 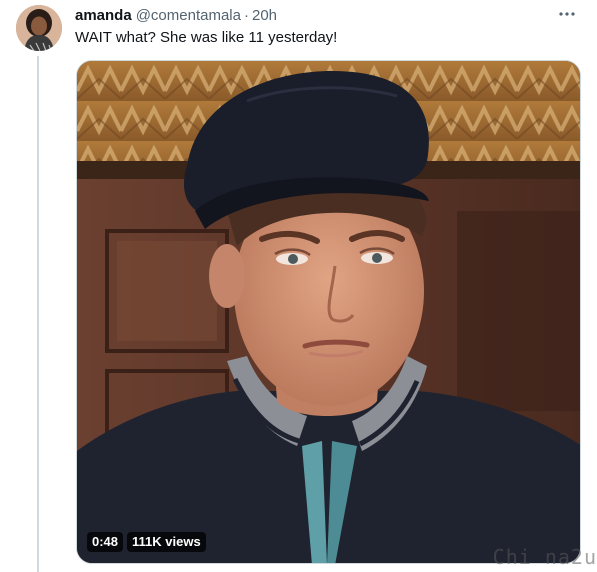 I want to click on truncated-next-text, so click(x=115, y=569).